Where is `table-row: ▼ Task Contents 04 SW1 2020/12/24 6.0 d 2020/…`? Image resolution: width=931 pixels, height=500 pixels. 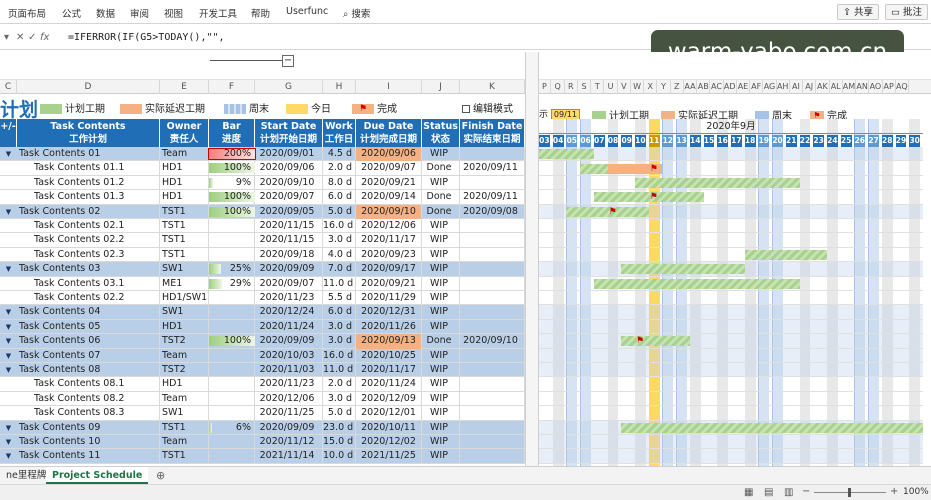 table-row: ▼ Task Contents 04 SW1 2020/12/24 6.0 d 2020/… is located at coordinates (262, 312).